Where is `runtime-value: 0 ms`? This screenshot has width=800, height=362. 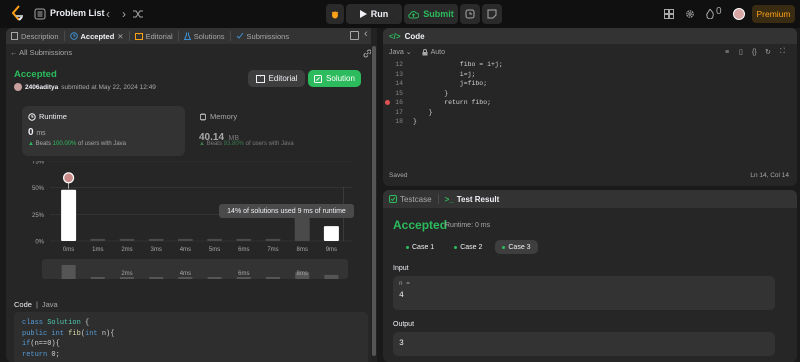 runtime-value: 0 ms is located at coordinates (37, 132).